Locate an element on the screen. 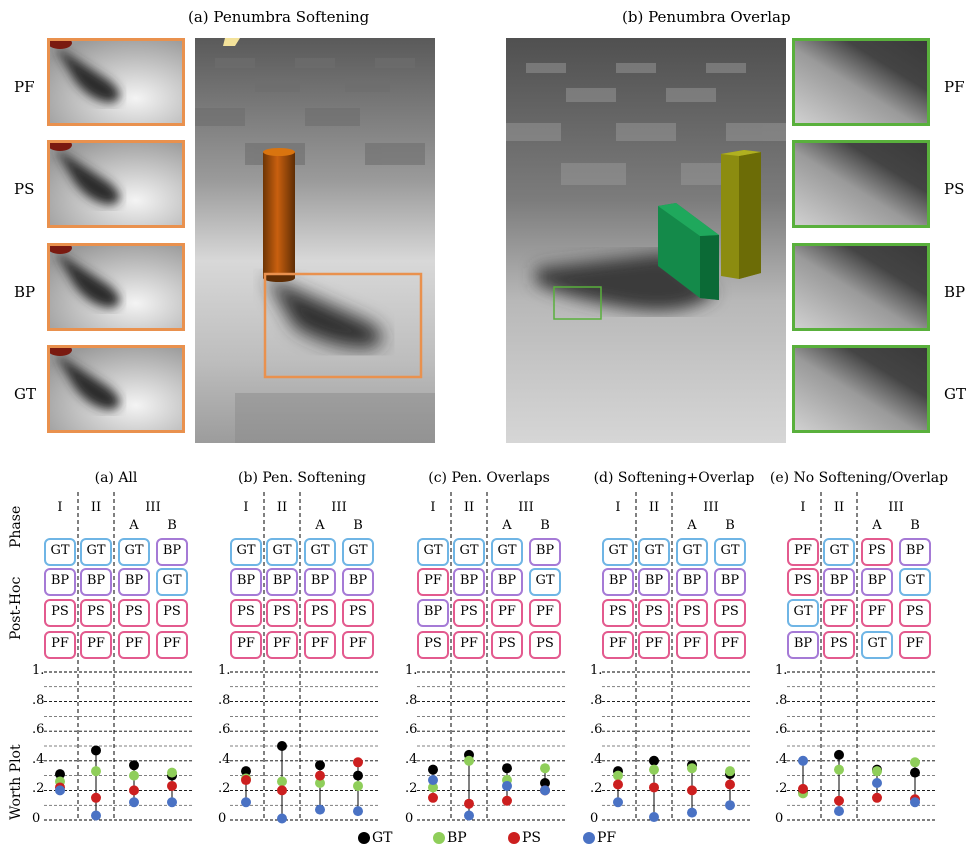 The width and height of the screenshot is (978, 850). row-label-ps-right: PS is located at coordinates (954, 189).